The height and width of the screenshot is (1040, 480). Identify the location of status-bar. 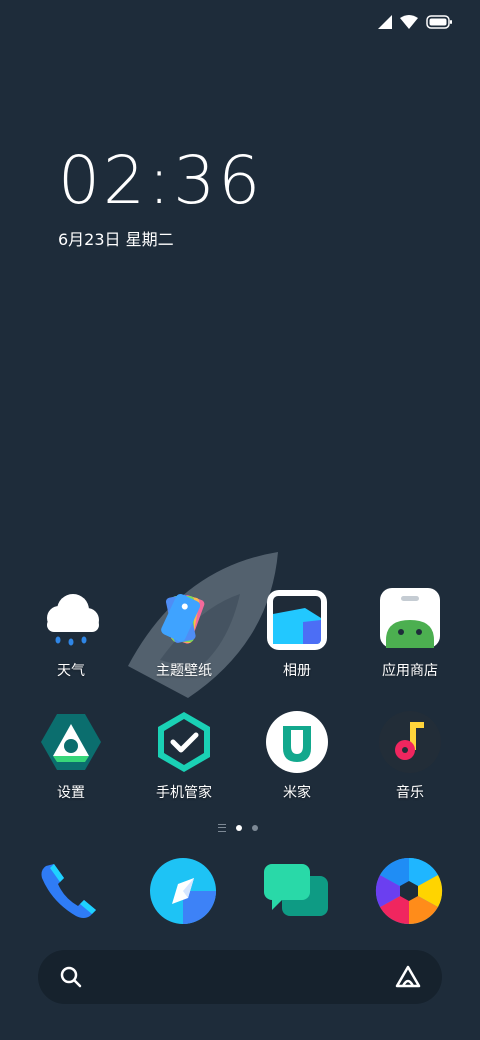
(415, 22).